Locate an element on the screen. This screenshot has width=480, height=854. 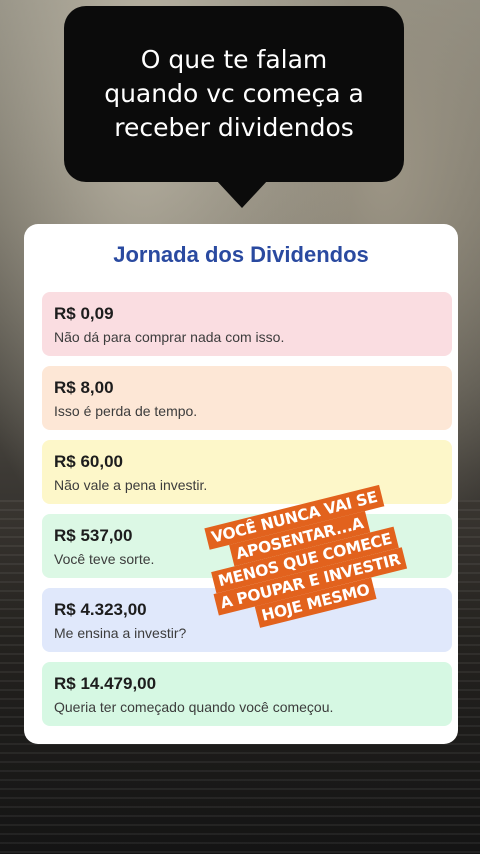
amount-label: R$ 0,09 is located at coordinates (84, 313).